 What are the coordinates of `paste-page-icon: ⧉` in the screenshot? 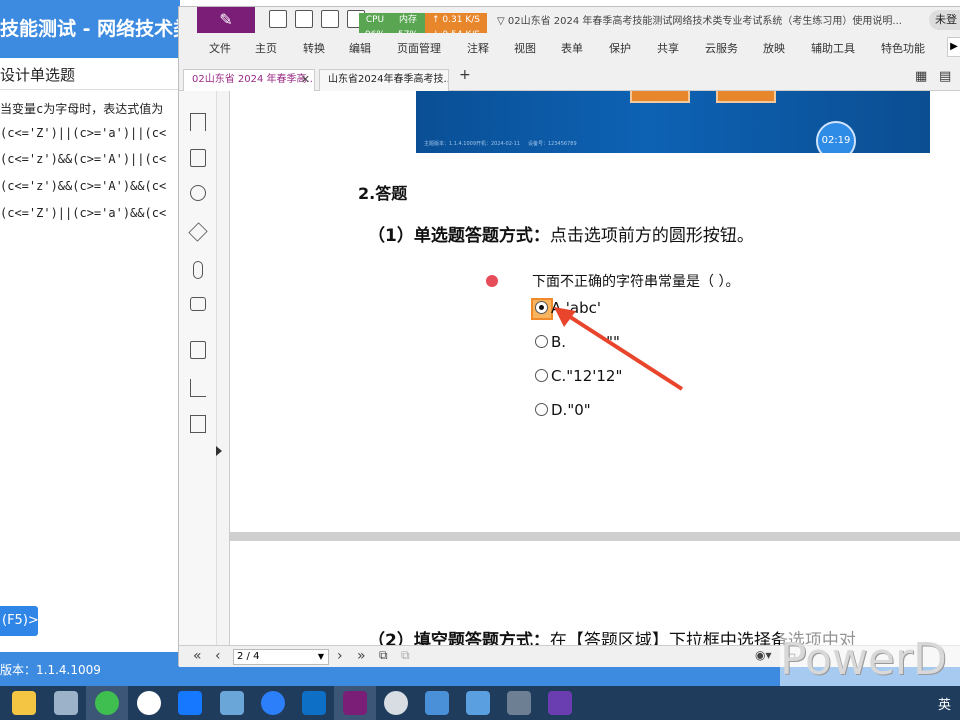 It's located at (405, 655).